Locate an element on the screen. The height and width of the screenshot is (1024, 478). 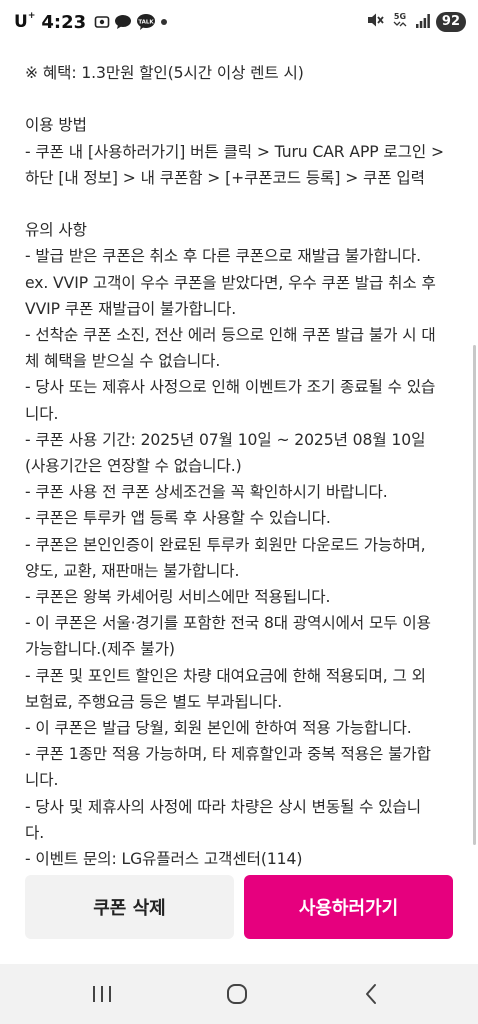
detail-line: - 쿠폰 사용 전 쿠폰 상세조건을 꼭 확인하시기 바랍니다. is located at coordinates (206, 492).